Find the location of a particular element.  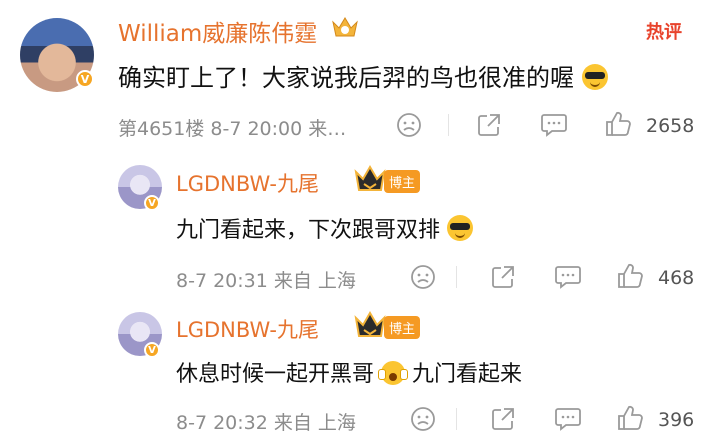

like-count: 396 is located at coordinates (676, 420).